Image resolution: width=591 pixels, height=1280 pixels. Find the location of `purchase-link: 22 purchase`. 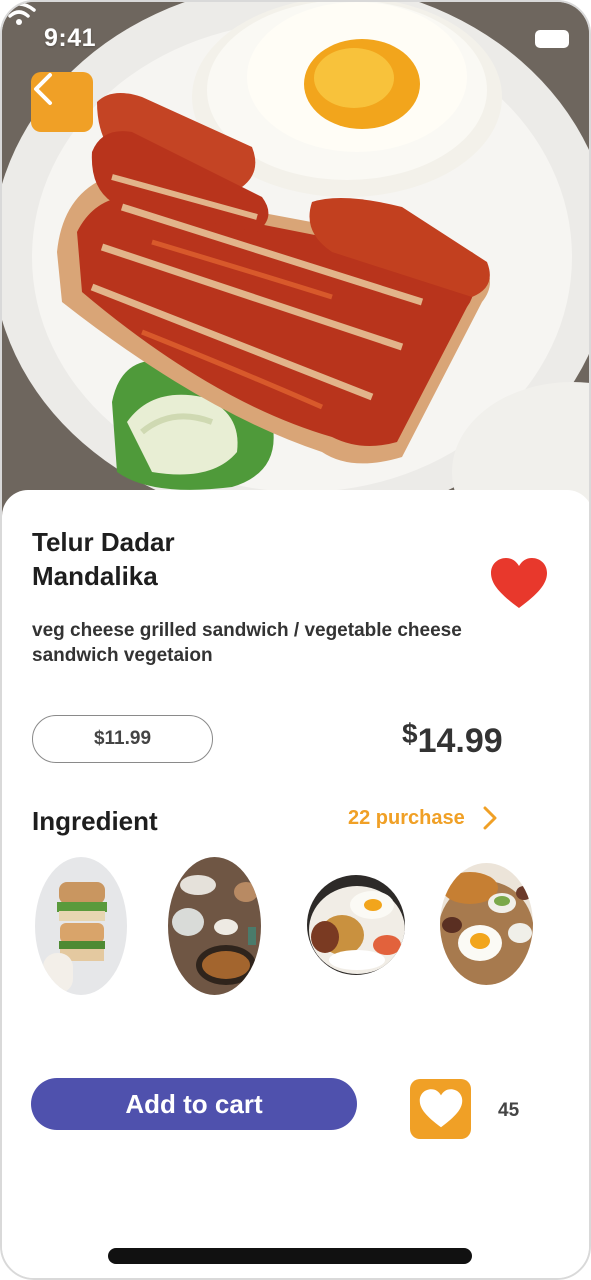

purchase-link: 22 purchase is located at coordinates (422, 818).